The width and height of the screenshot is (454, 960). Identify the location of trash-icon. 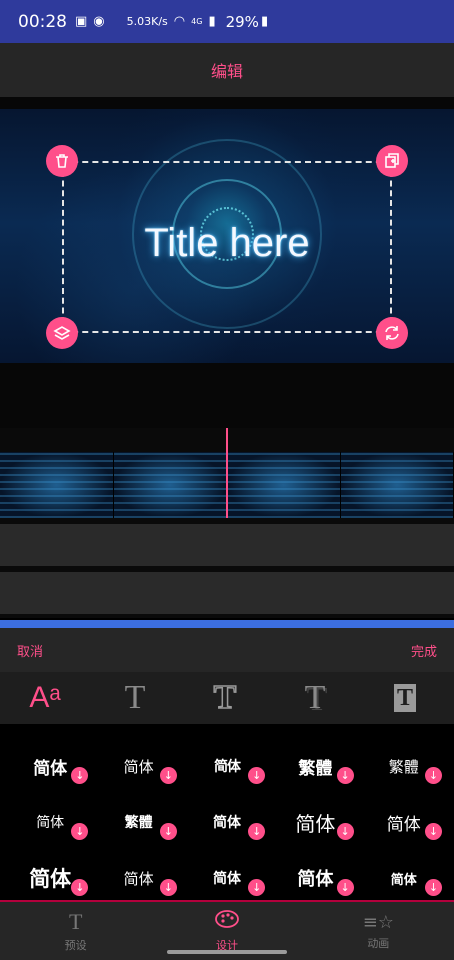
(62, 161).